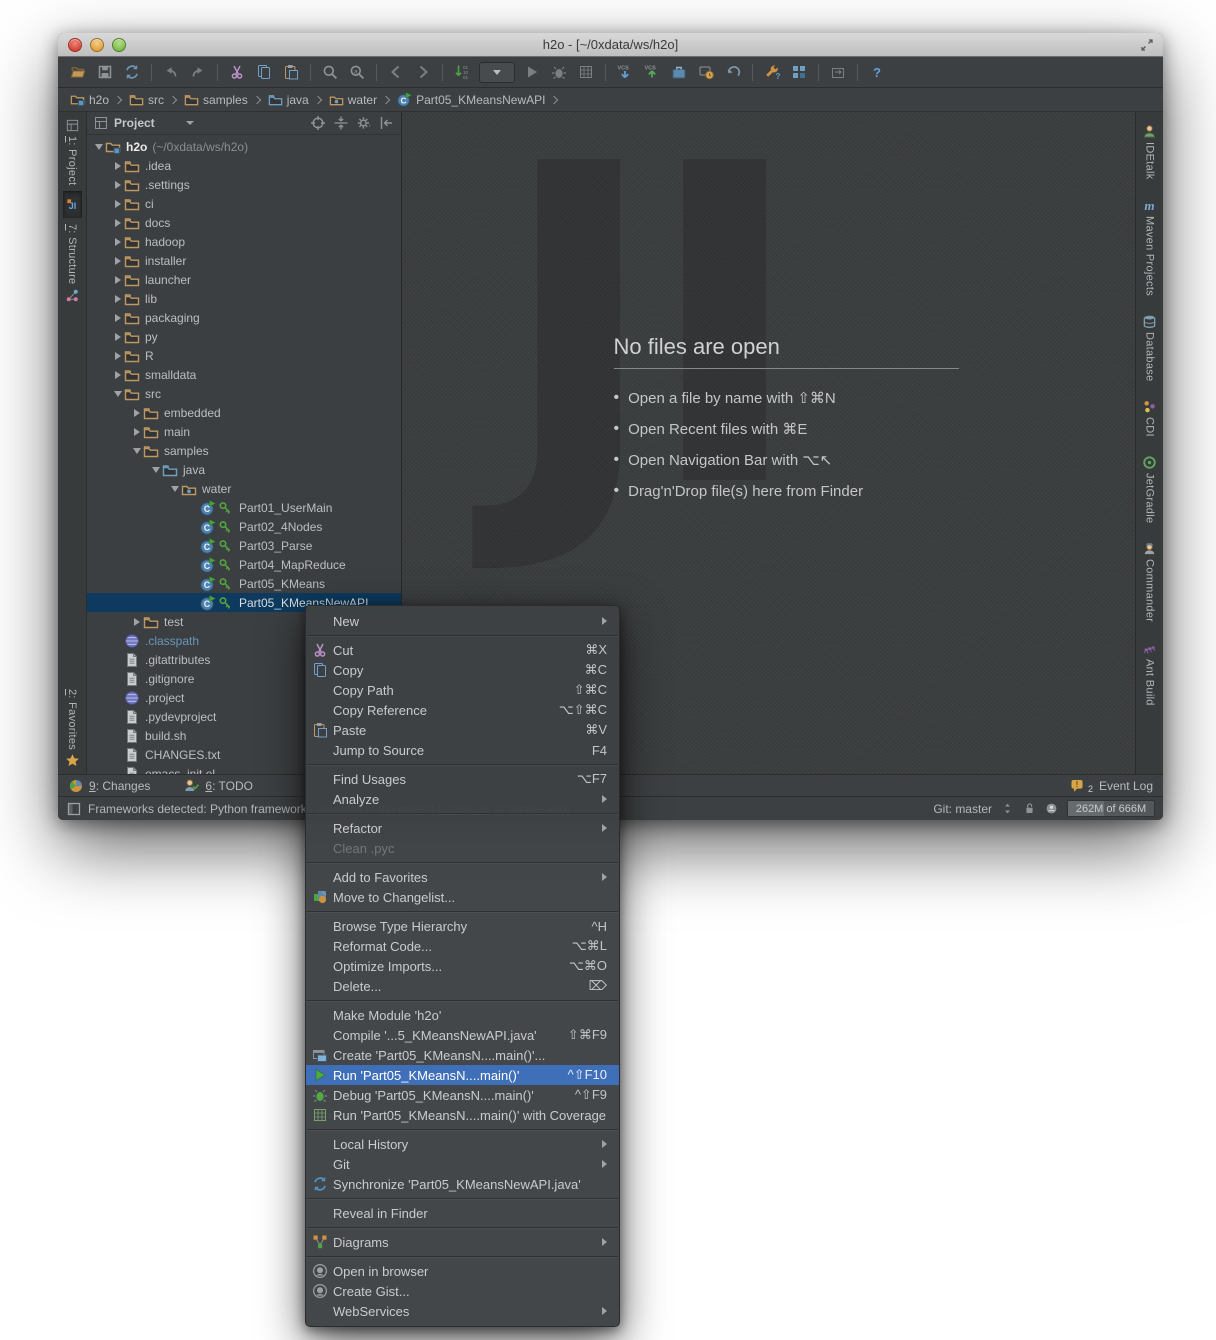 The height and width of the screenshot is (1340, 1216). Describe the element at coordinates (799, 72) in the screenshot. I see `project-structure-button` at that location.